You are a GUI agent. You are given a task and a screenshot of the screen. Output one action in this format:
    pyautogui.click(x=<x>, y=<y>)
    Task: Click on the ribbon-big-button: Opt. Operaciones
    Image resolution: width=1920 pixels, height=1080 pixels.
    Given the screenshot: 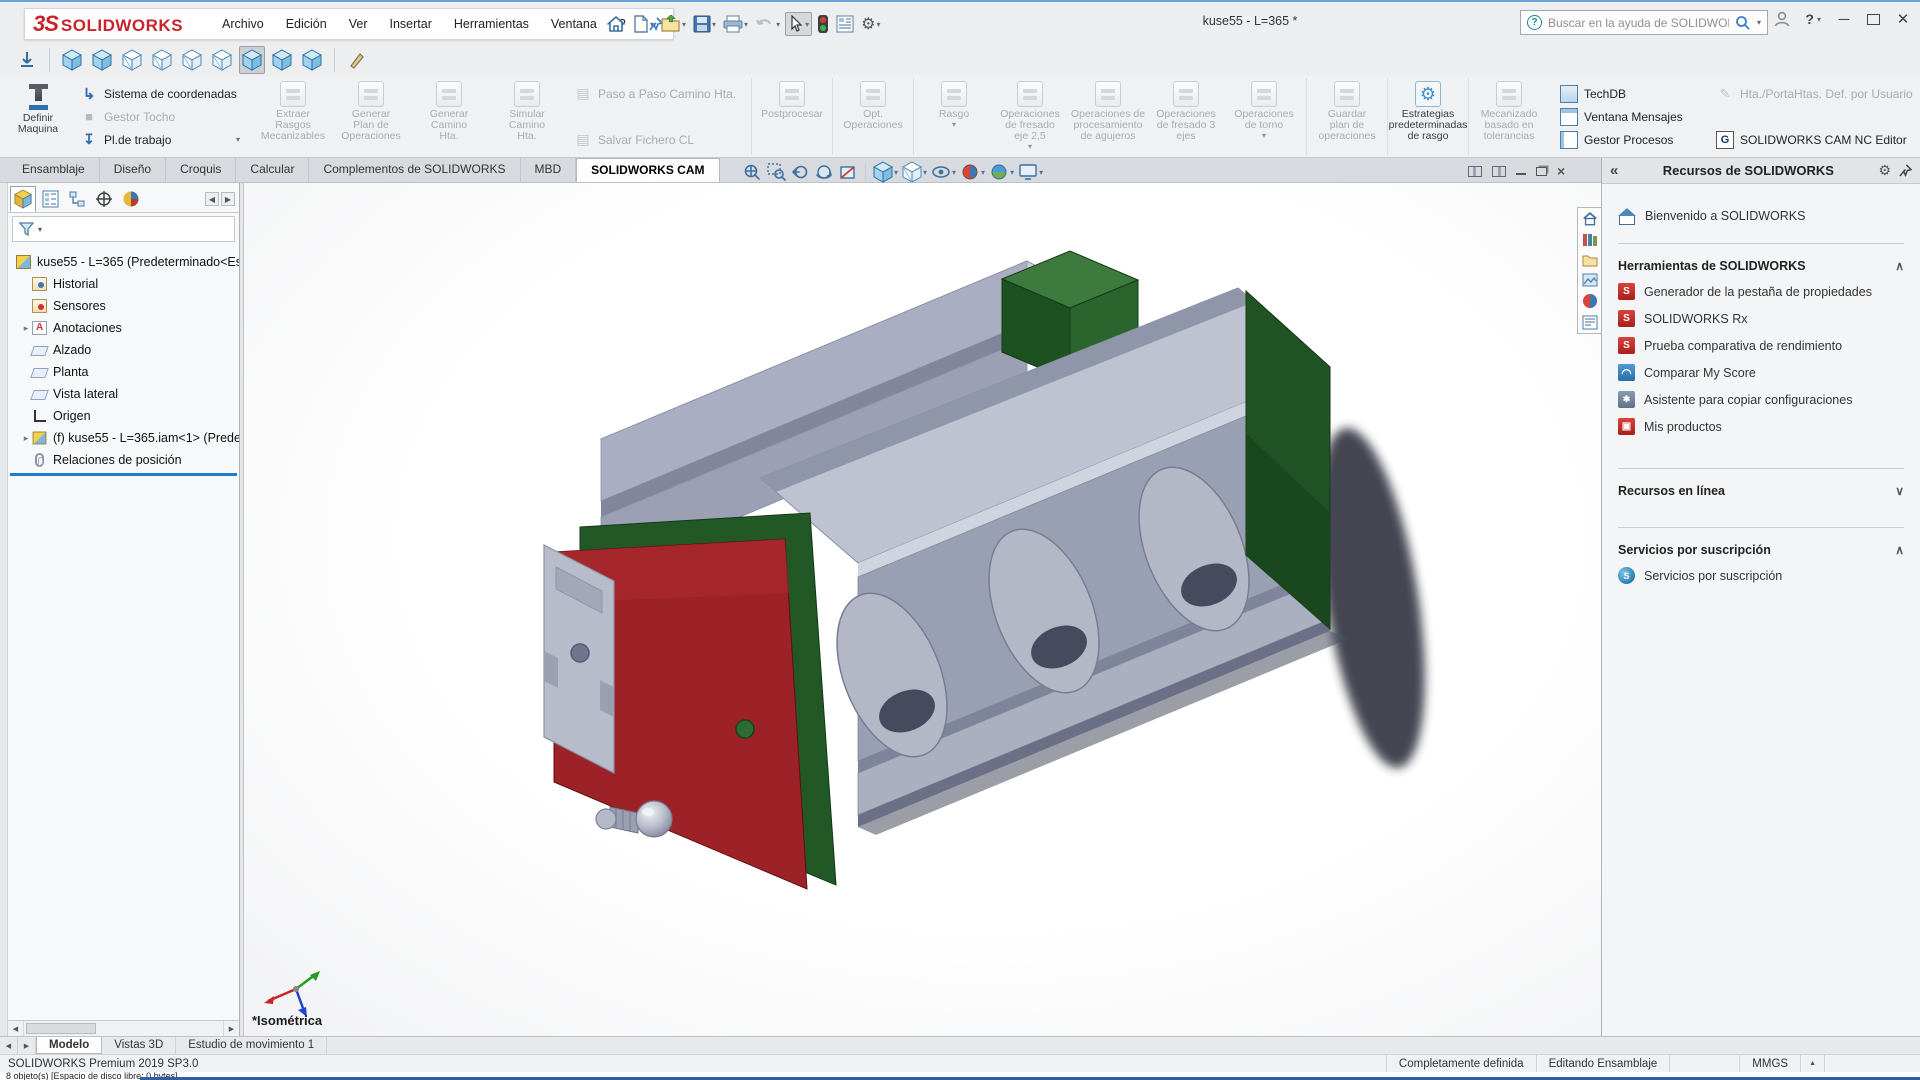 What is the action you would take?
    pyautogui.click(x=871, y=116)
    